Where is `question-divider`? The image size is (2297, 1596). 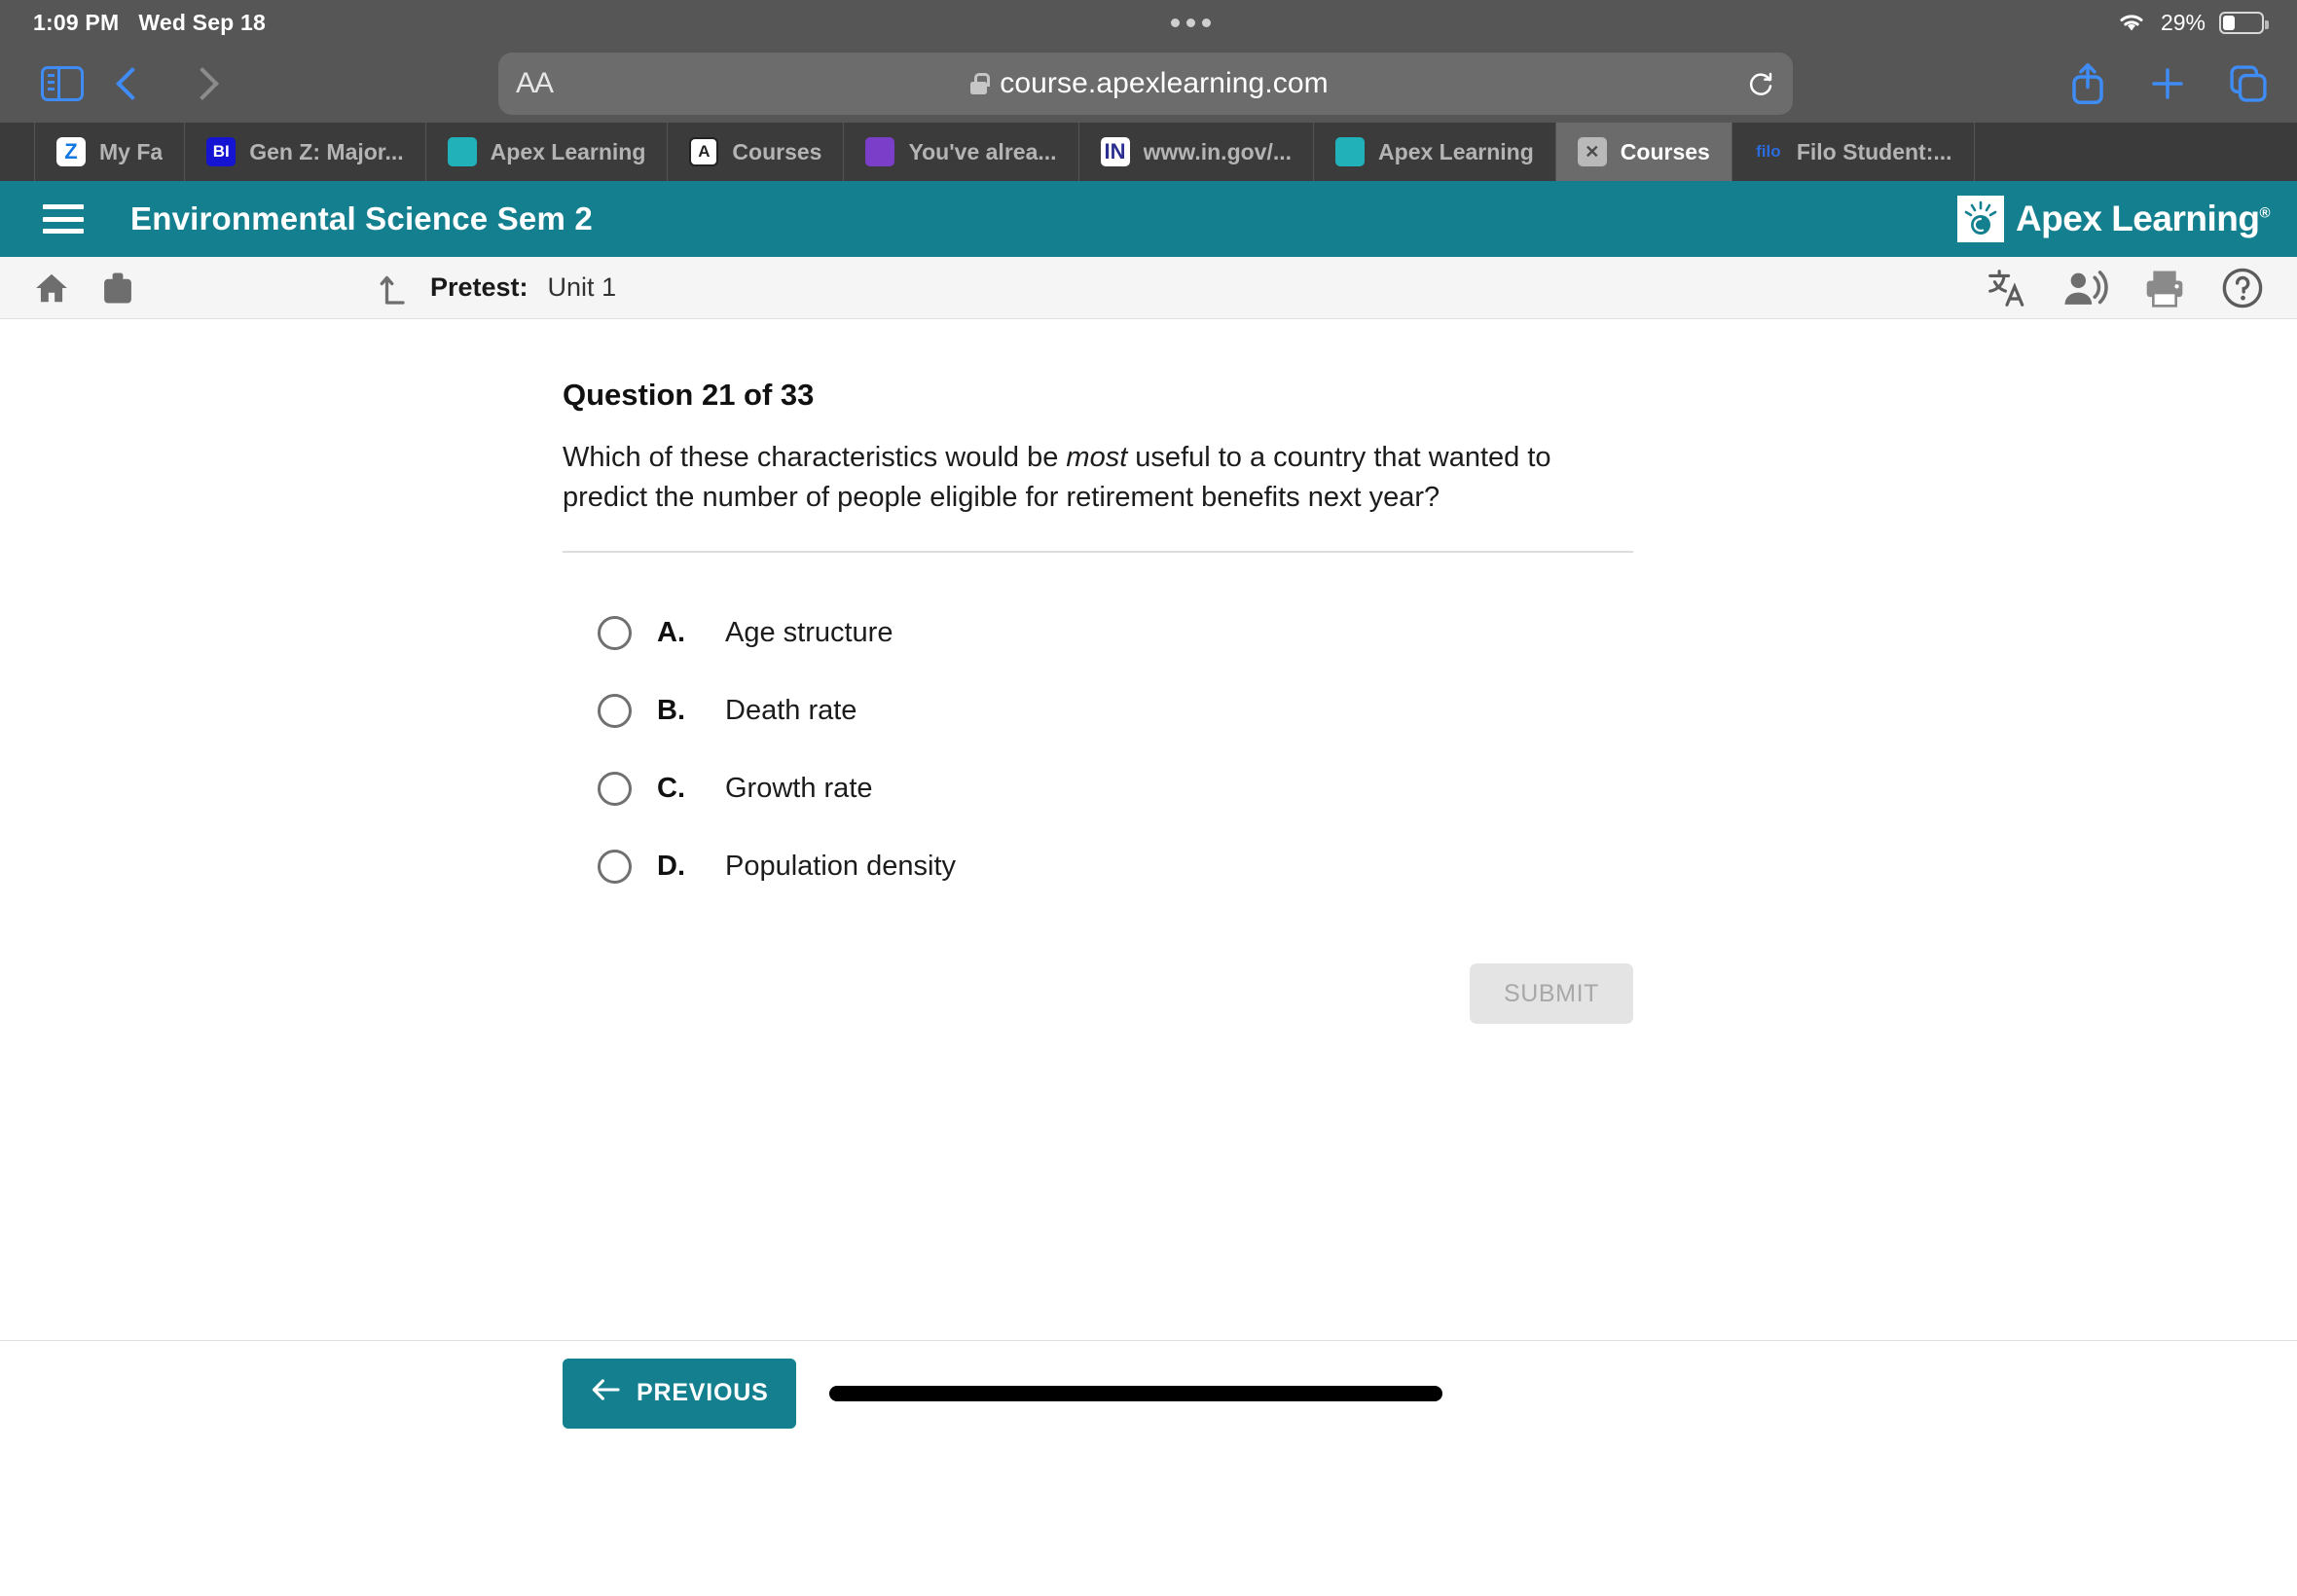
question-divider is located at coordinates (1098, 552).